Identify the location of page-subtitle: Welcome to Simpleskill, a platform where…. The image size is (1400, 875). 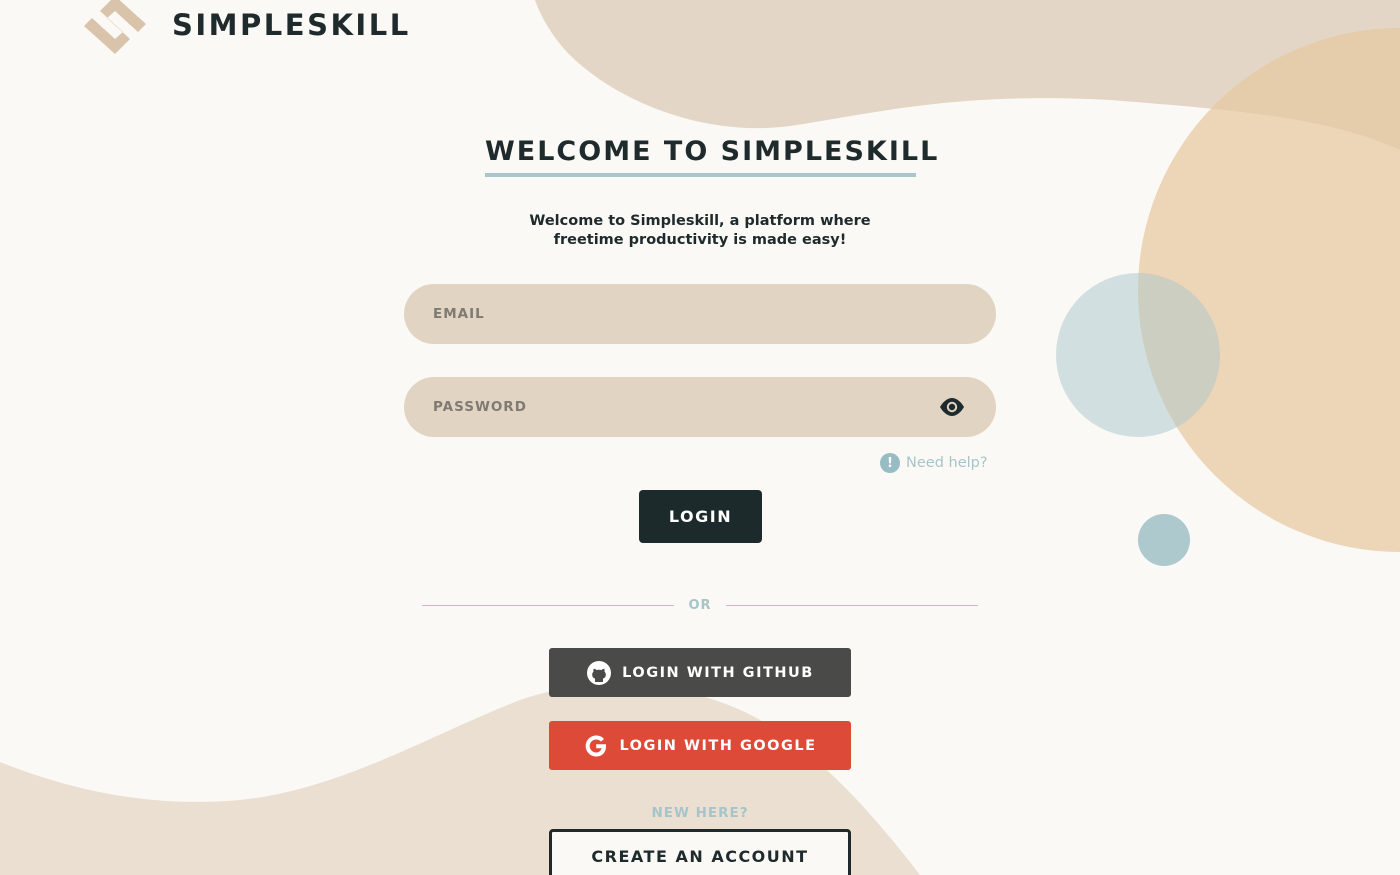
(700, 231).